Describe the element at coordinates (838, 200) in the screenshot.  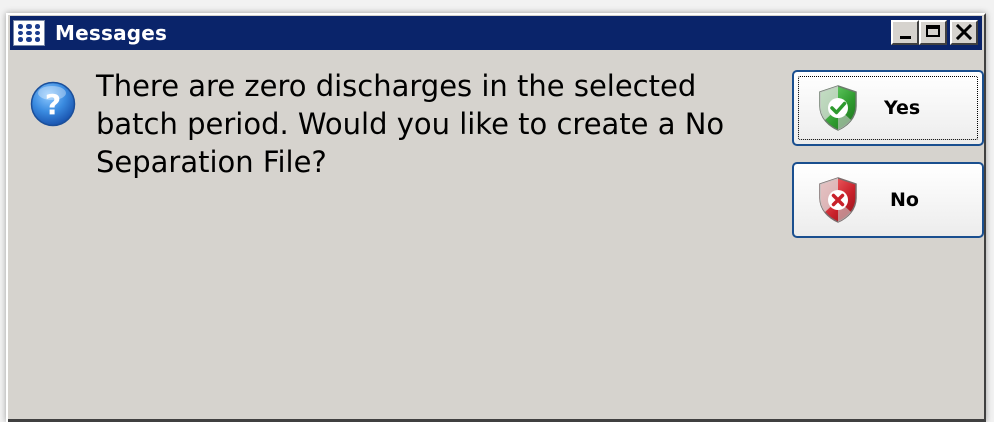
I see `shield-x-icon` at that location.